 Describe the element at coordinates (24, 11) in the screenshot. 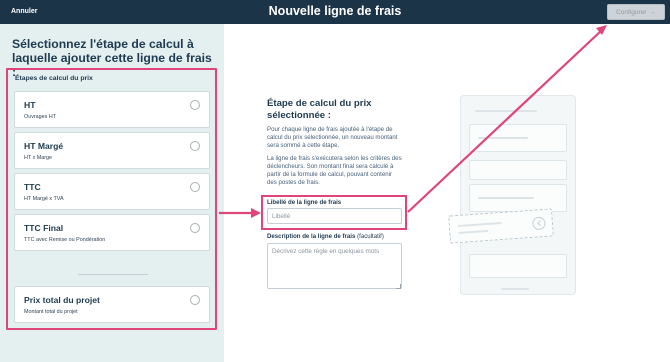

I see `cancel-link: Annuler` at that location.